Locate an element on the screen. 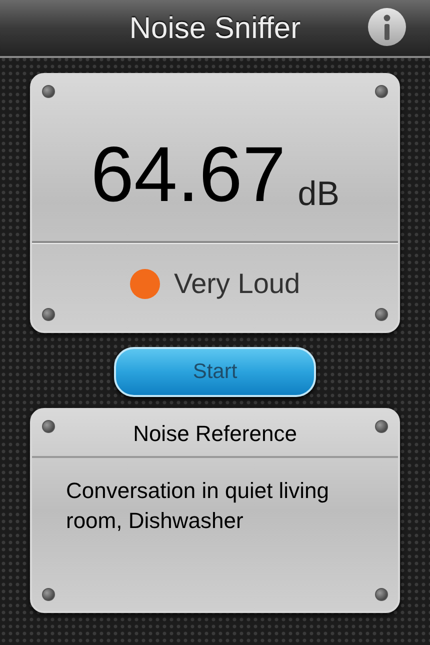 The width and height of the screenshot is (430, 645). info-icon is located at coordinates (387, 27).